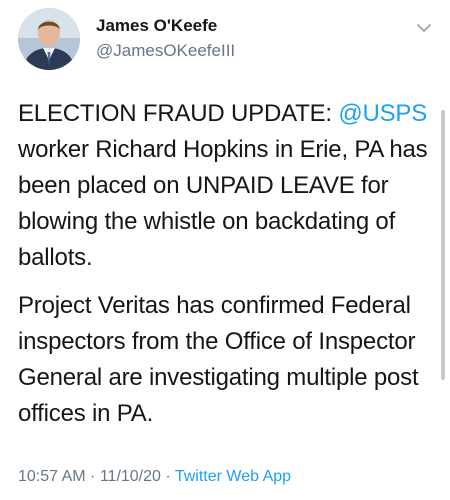 The image size is (450, 500). I want to click on tweet-source-link: Twitter Web App, so click(233, 476).